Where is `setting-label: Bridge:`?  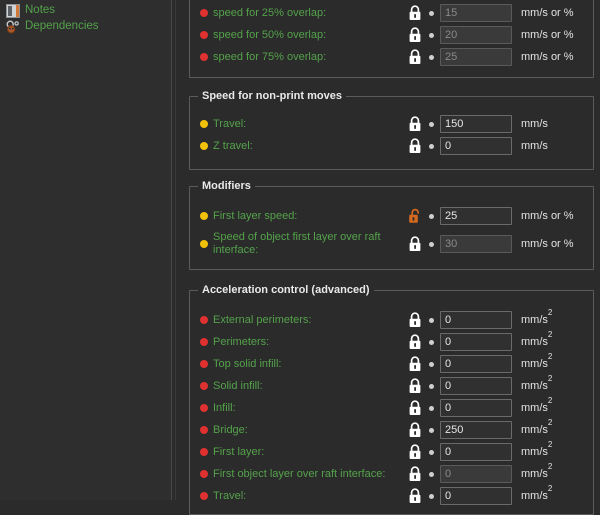 setting-label: Bridge: is located at coordinates (230, 430).